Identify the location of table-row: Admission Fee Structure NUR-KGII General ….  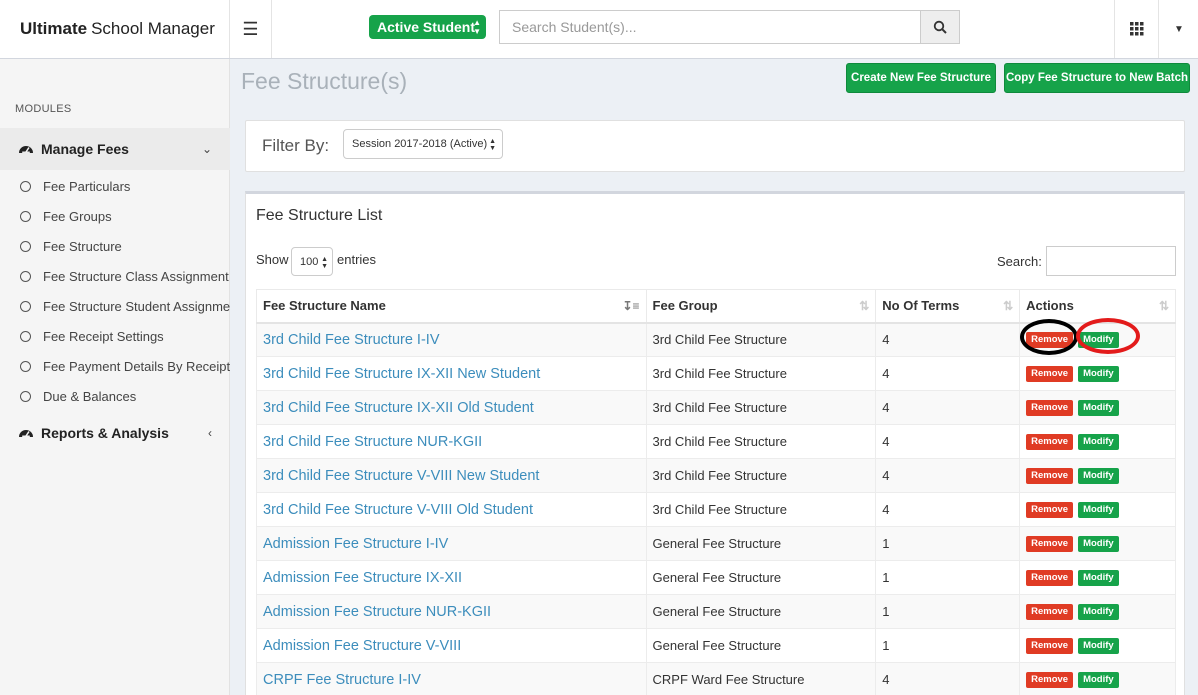
(716, 611).